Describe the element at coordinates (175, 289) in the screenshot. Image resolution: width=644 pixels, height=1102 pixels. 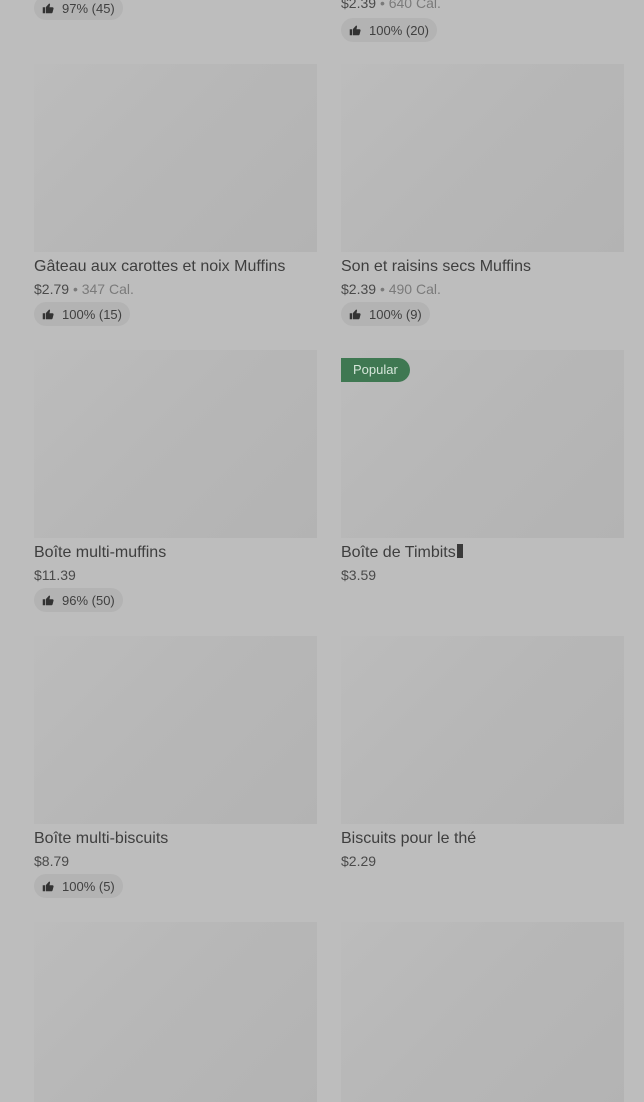
I see `price-line: $2.79 • 347 Cal.` at that location.